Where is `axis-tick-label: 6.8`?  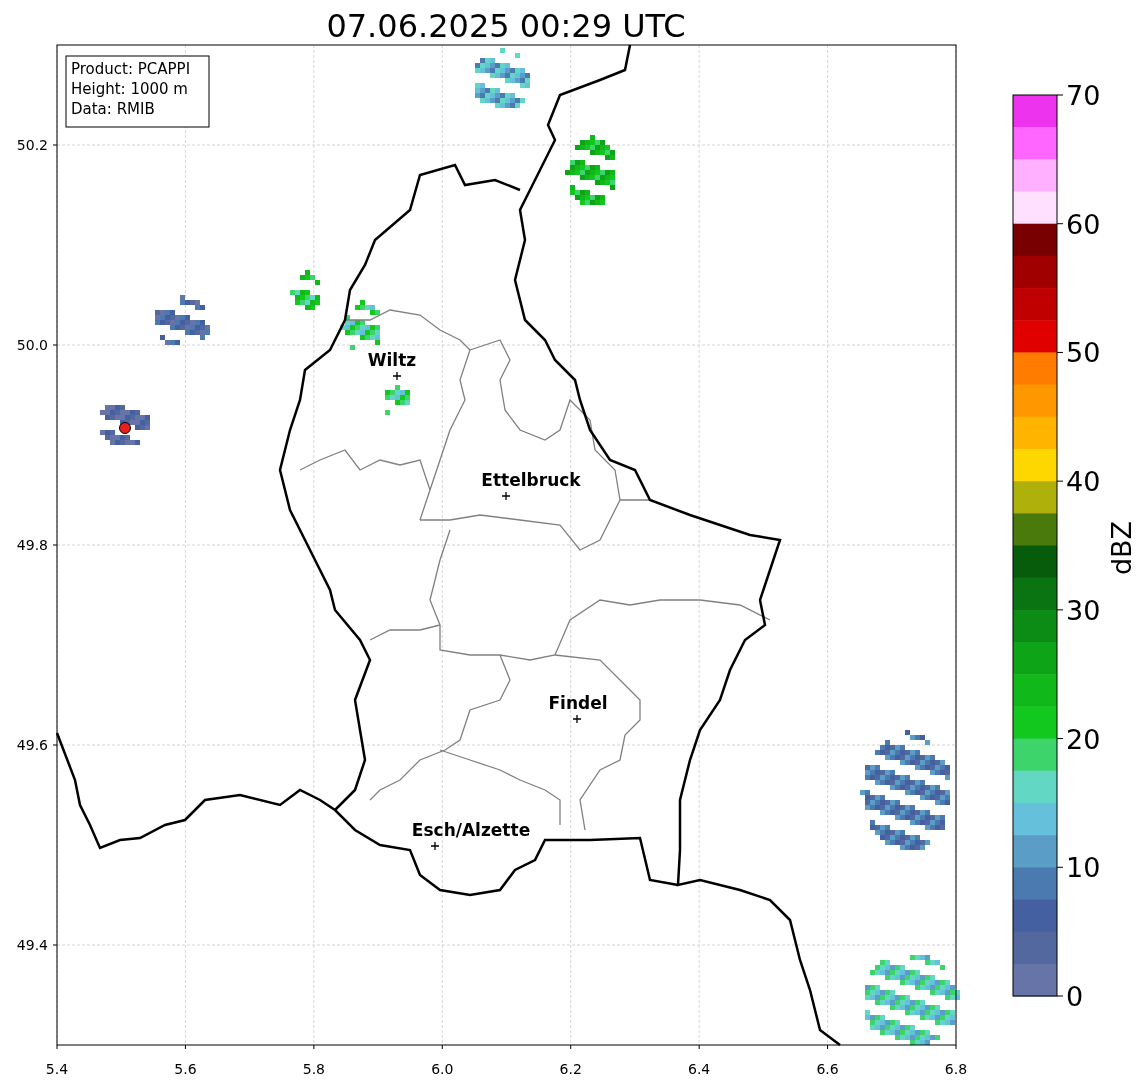 axis-tick-label: 6.8 is located at coordinates (956, 1069).